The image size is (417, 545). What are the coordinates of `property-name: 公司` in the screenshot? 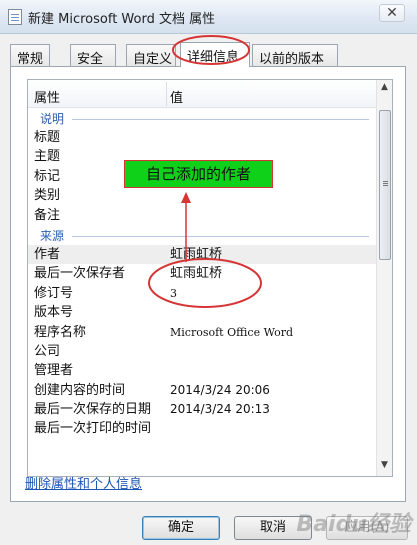 It's located at (47, 351).